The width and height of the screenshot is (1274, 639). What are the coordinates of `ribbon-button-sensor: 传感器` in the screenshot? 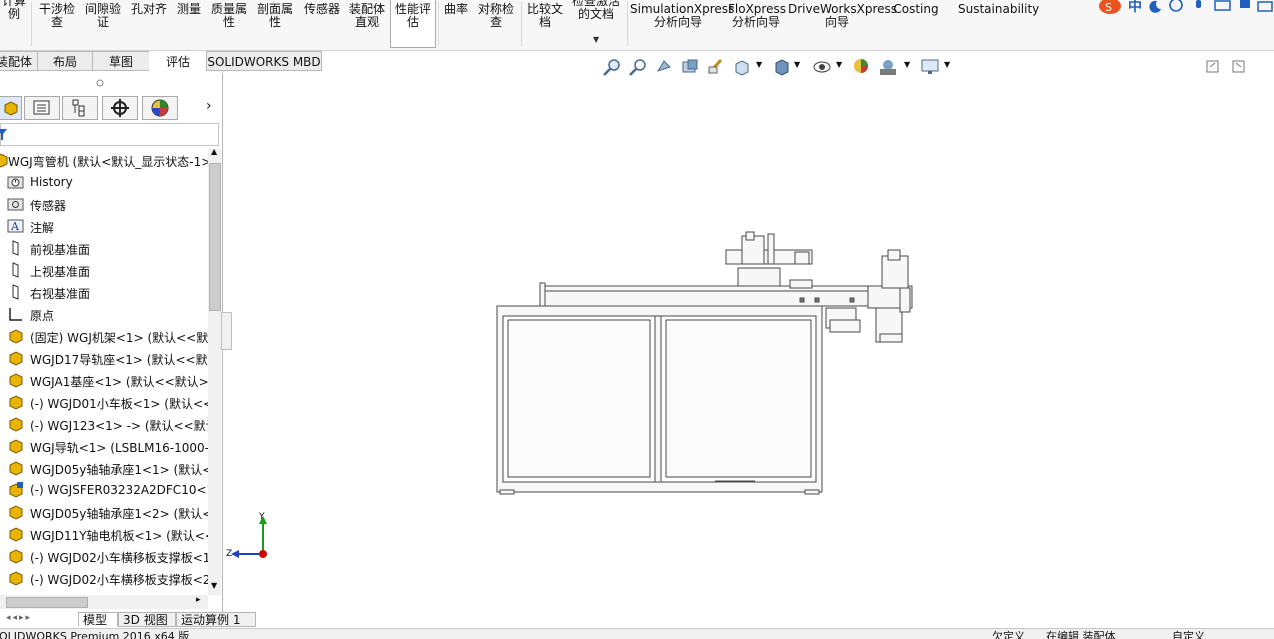 It's located at (322, 9).